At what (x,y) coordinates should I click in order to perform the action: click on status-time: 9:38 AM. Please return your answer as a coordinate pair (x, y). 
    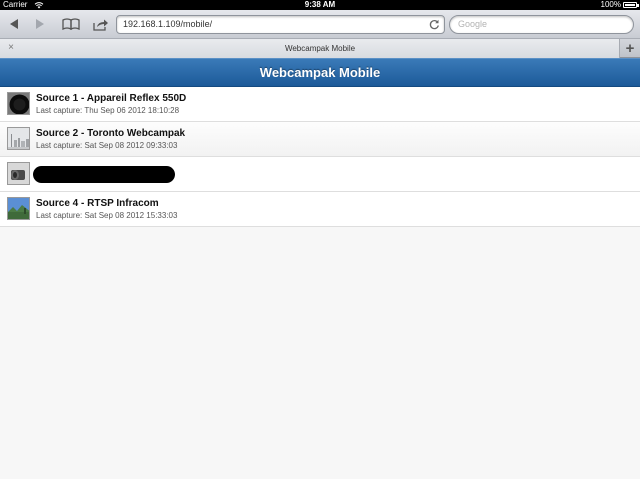
    Looking at the image, I should click on (320, 4).